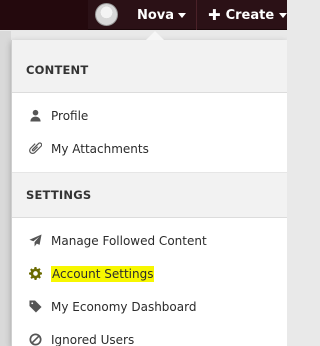  I want to click on menu-item-label: My Attachments, so click(100, 148).